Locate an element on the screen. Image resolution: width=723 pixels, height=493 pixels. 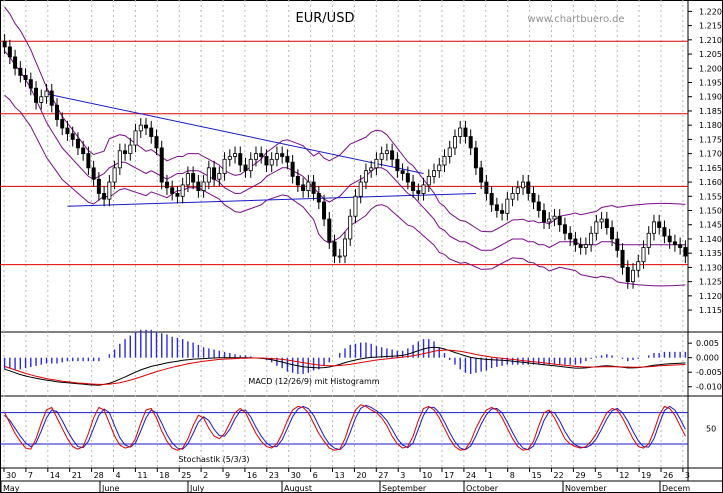
price-tick-label: 1.215 is located at coordinates (710, 26).